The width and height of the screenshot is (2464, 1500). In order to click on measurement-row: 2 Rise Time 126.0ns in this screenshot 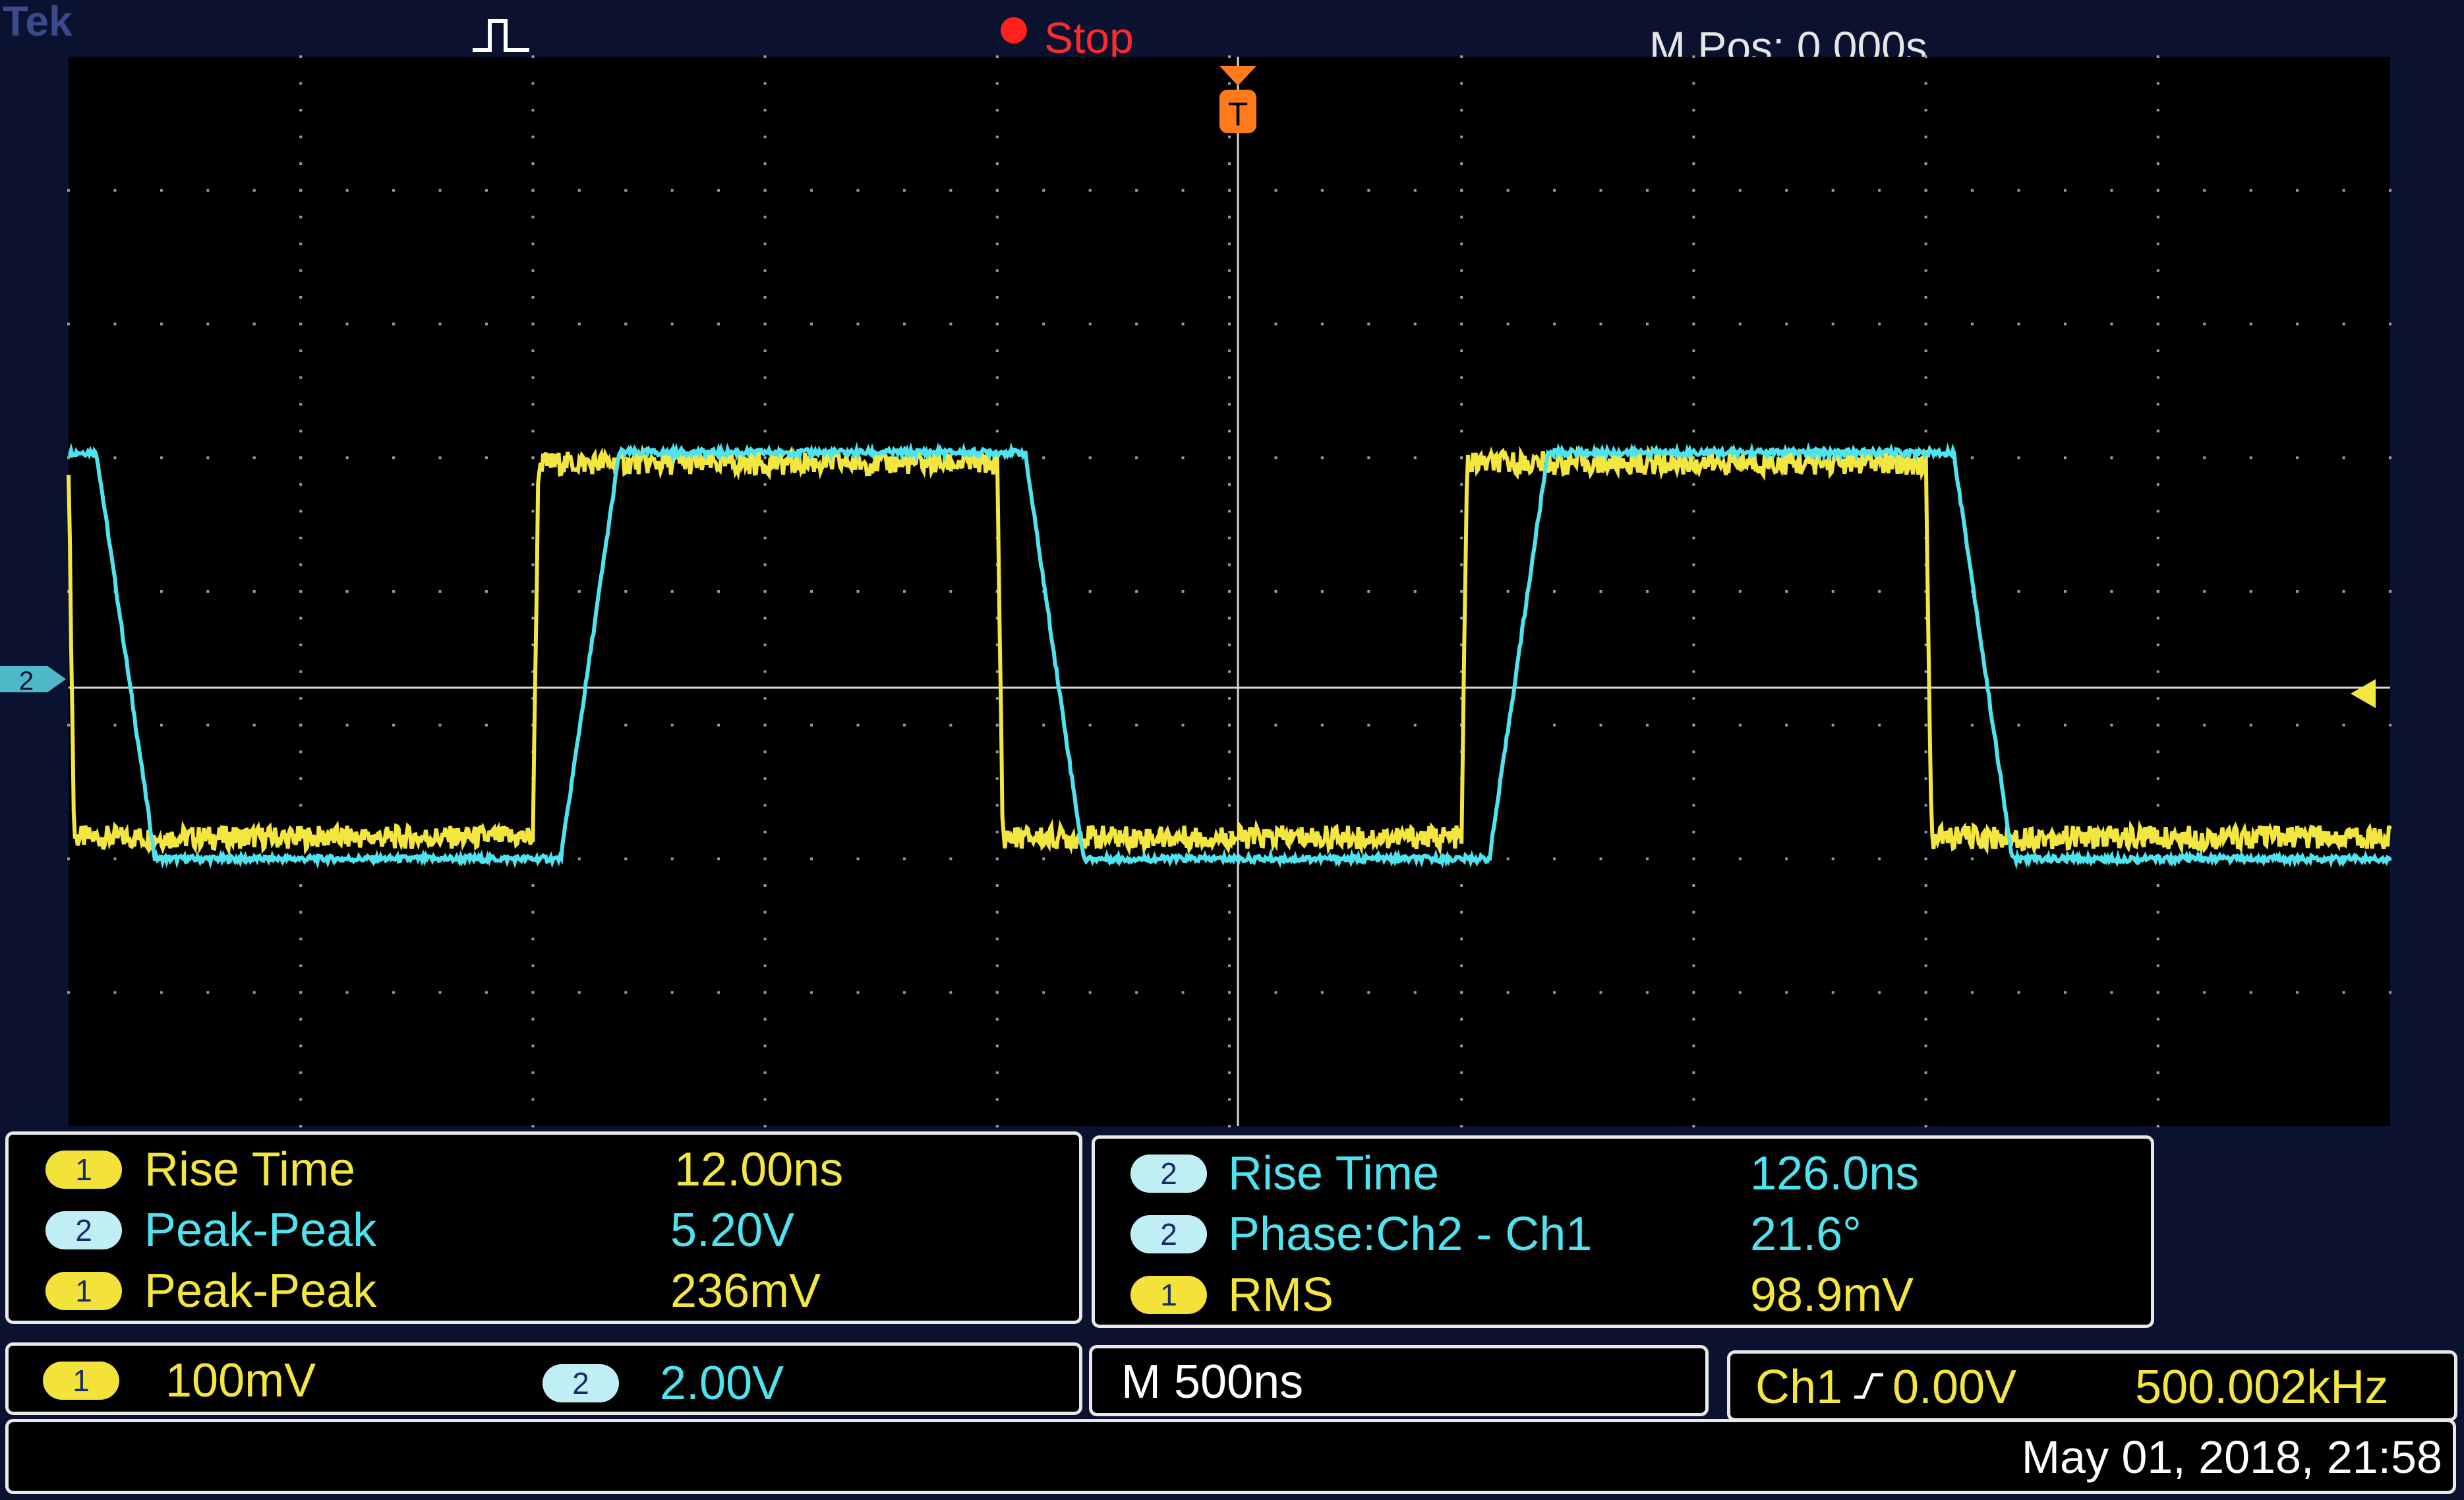, I will do `click(1623, 1173)`.